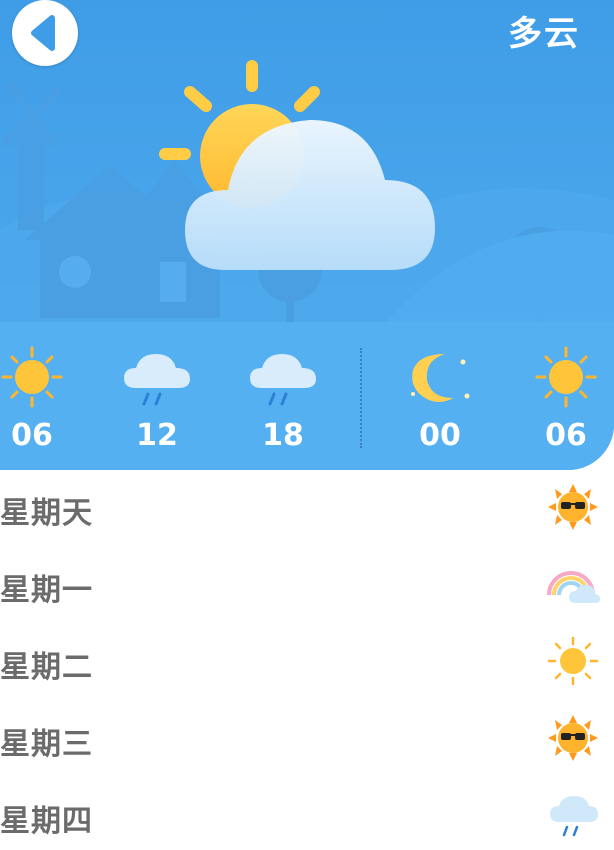 Image resolution: width=614 pixels, height=850 pixels. Describe the element at coordinates (544, 34) in the screenshot. I see `current-condition: 多云` at that location.